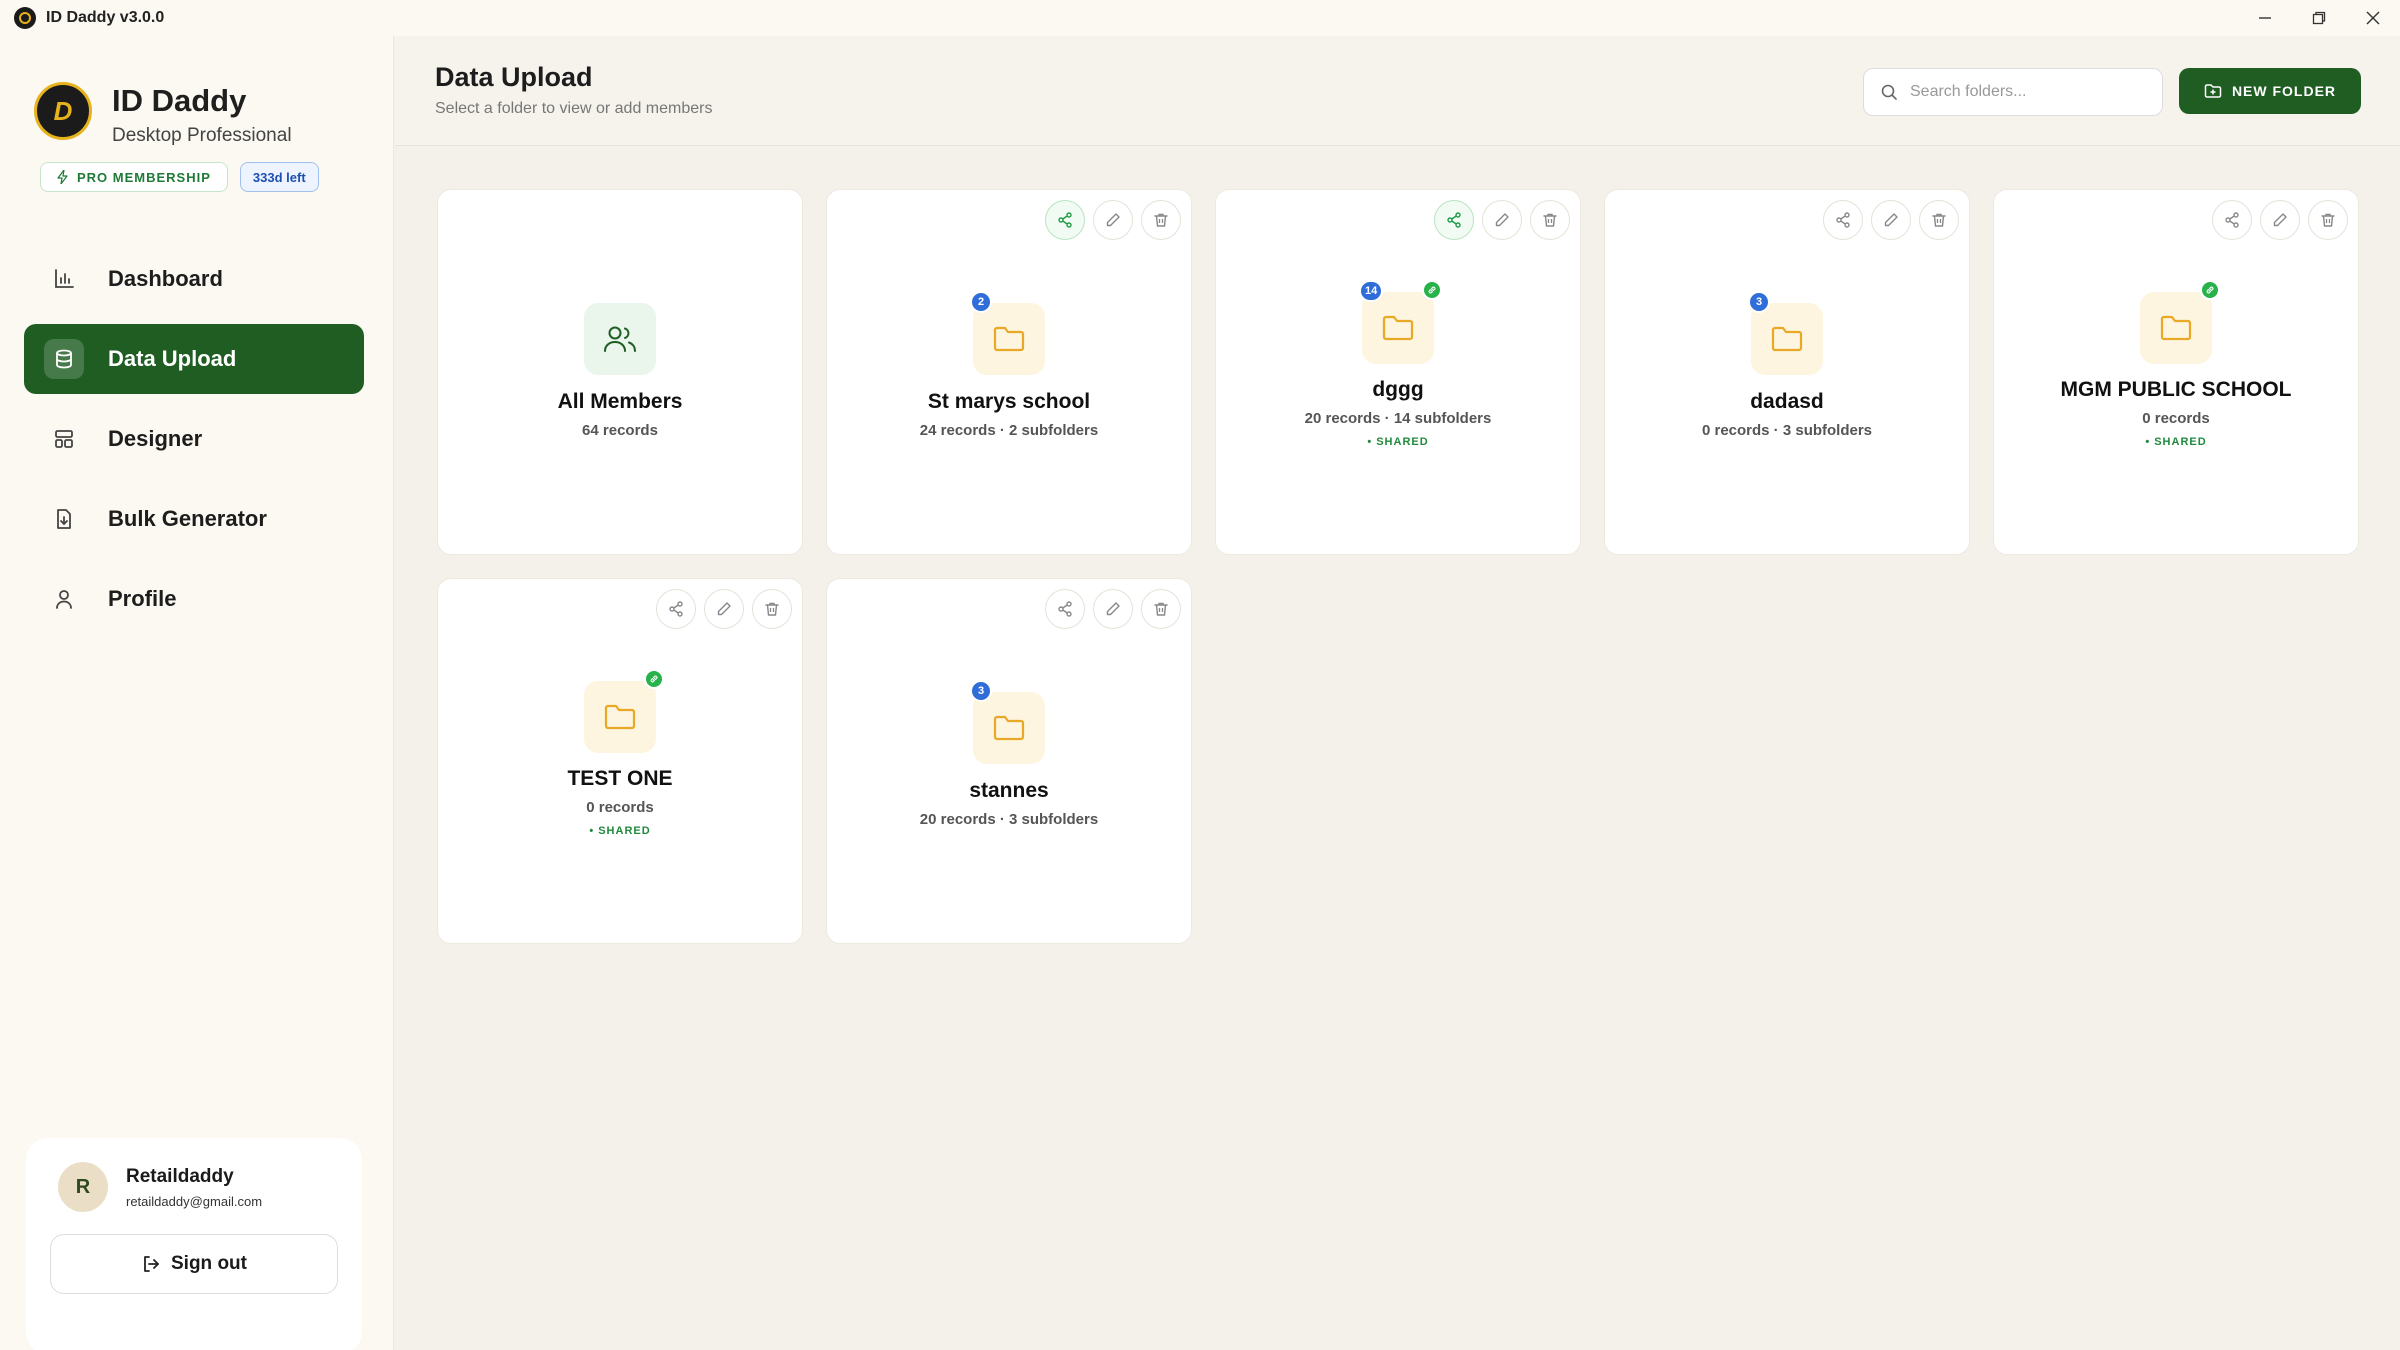 The image size is (2400, 1350). I want to click on lightning-icon, so click(62, 177).